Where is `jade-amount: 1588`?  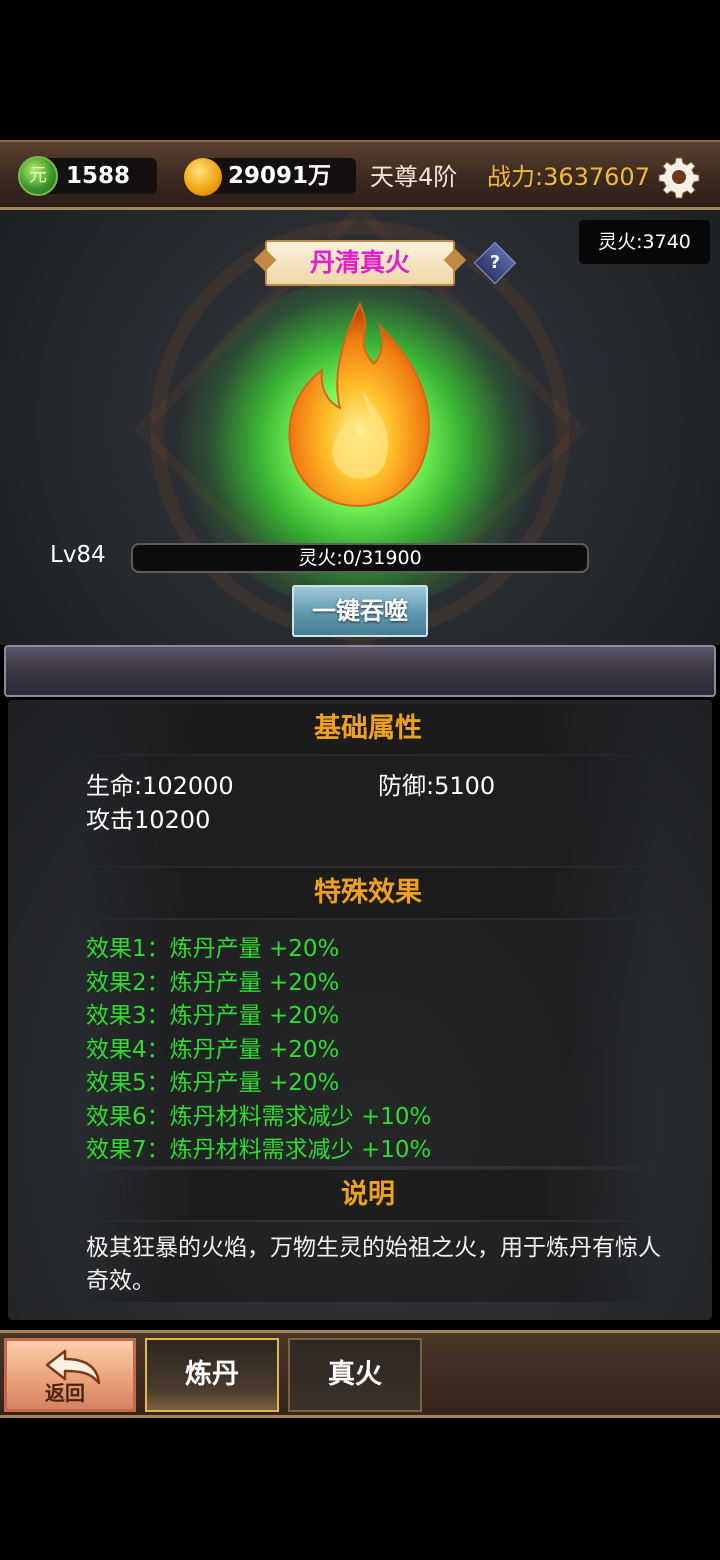
jade-amount: 1588 is located at coordinates (98, 176).